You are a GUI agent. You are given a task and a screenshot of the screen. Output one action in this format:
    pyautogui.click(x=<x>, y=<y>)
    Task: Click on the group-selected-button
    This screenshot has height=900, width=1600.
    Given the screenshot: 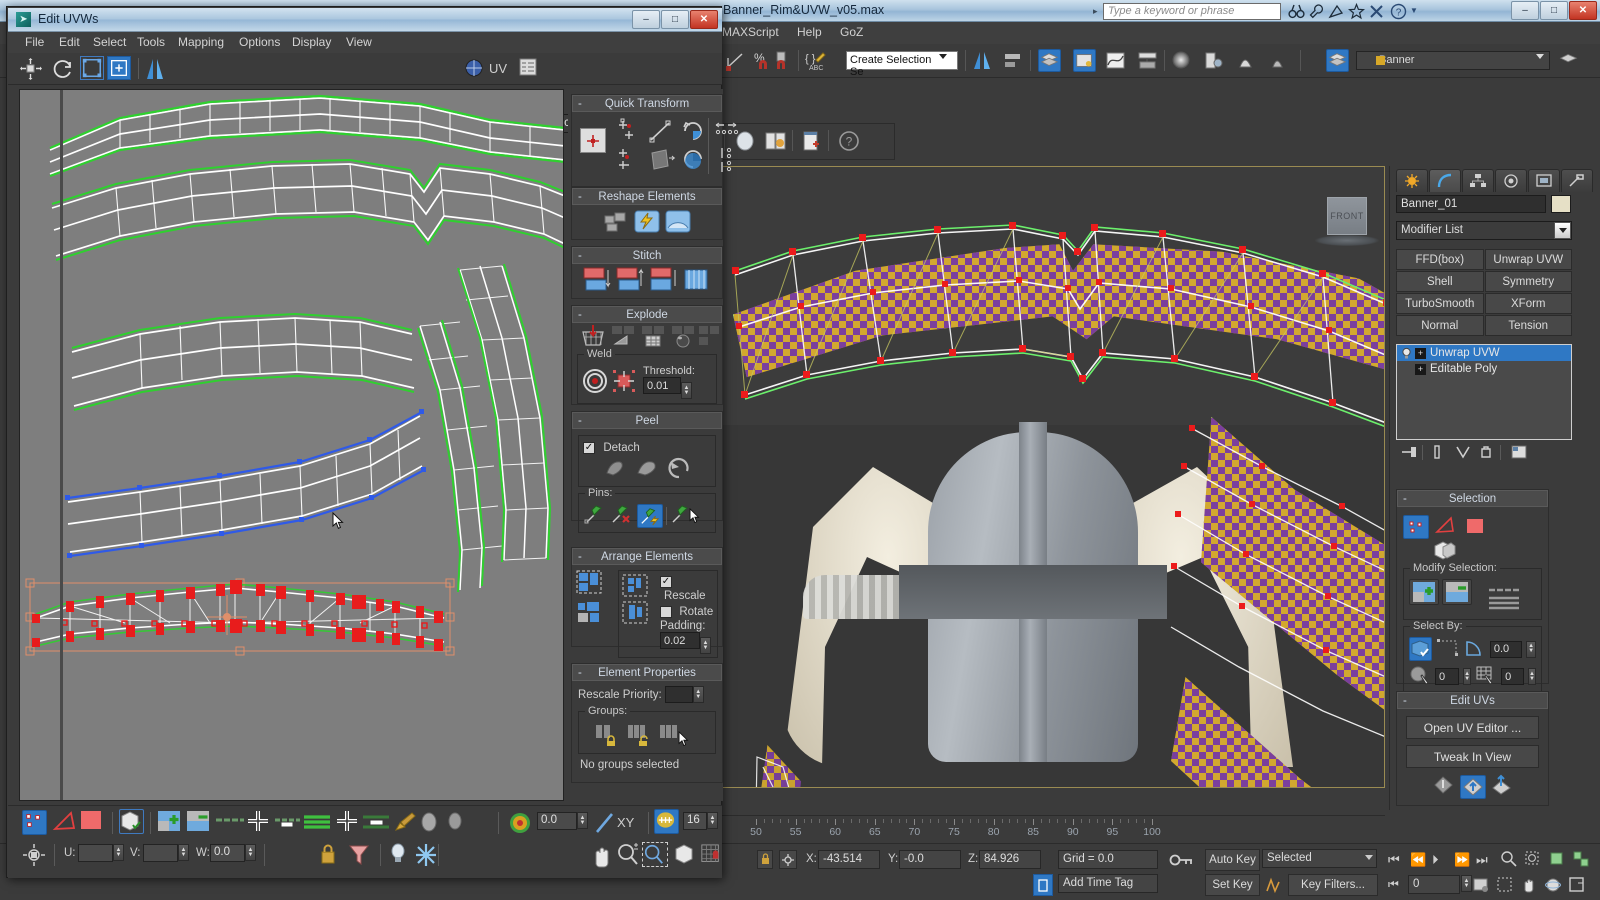 What is the action you would take?
    pyautogui.click(x=607, y=735)
    